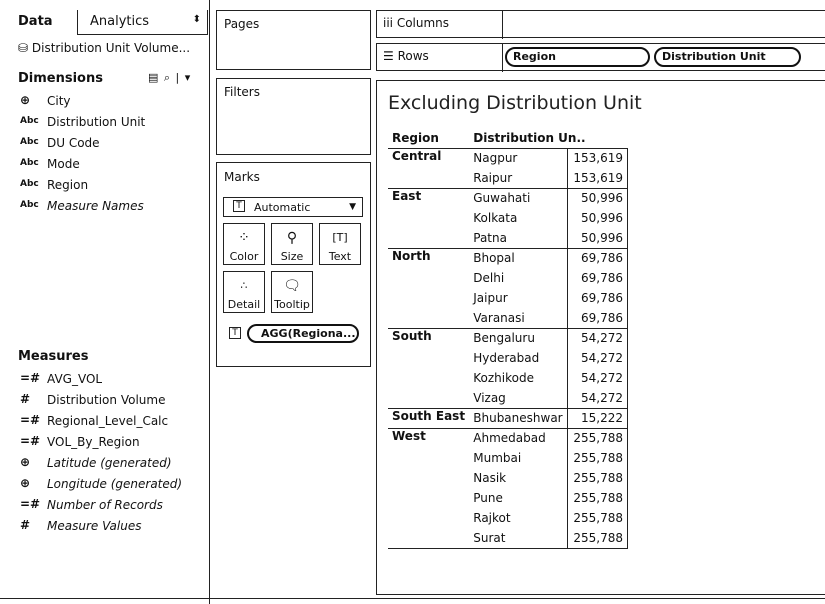 The width and height of the screenshot is (825, 604). I want to click on header-region: Region, so click(428, 138).